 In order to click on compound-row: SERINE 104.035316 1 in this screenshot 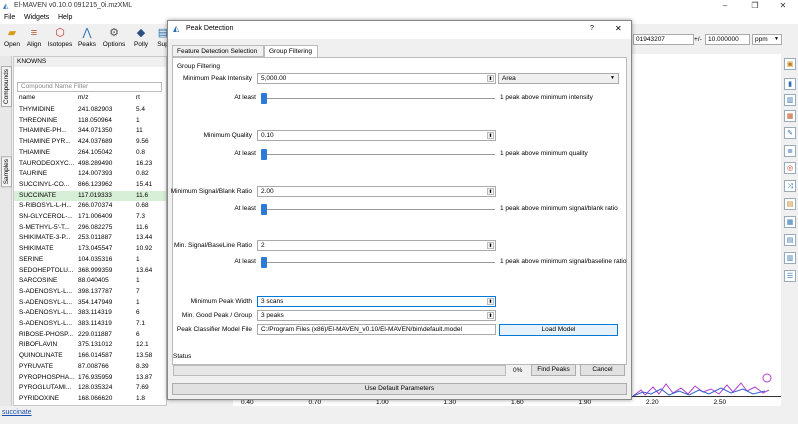, I will do `click(90, 260)`.